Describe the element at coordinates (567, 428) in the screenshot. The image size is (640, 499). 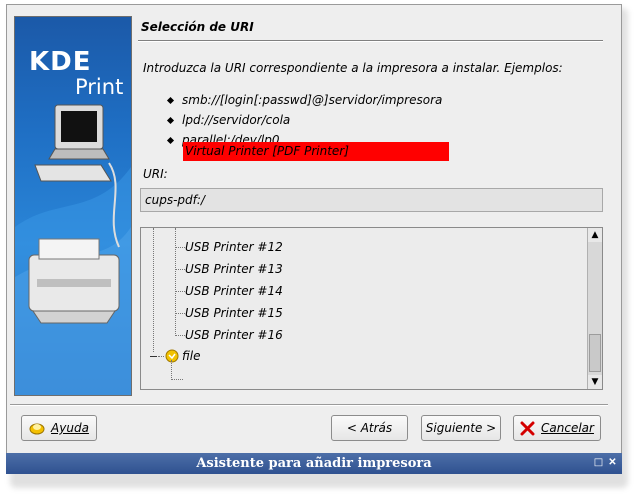
I see `cancel-label: Cancelar` at that location.